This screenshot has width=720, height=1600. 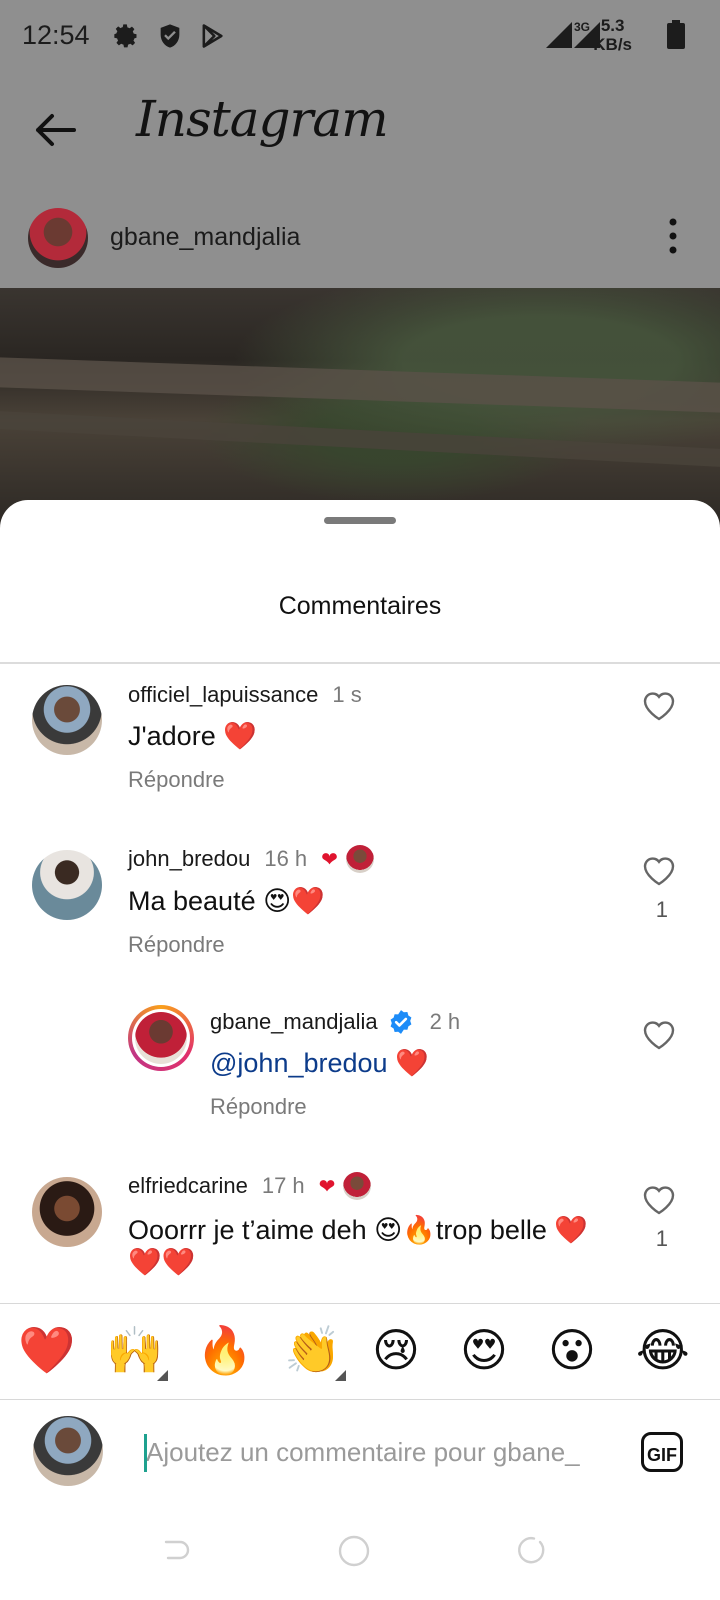 What do you see at coordinates (396, 1350) in the screenshot?
I see `reaction-crying: 😢` at bounding box center [396, 1350].